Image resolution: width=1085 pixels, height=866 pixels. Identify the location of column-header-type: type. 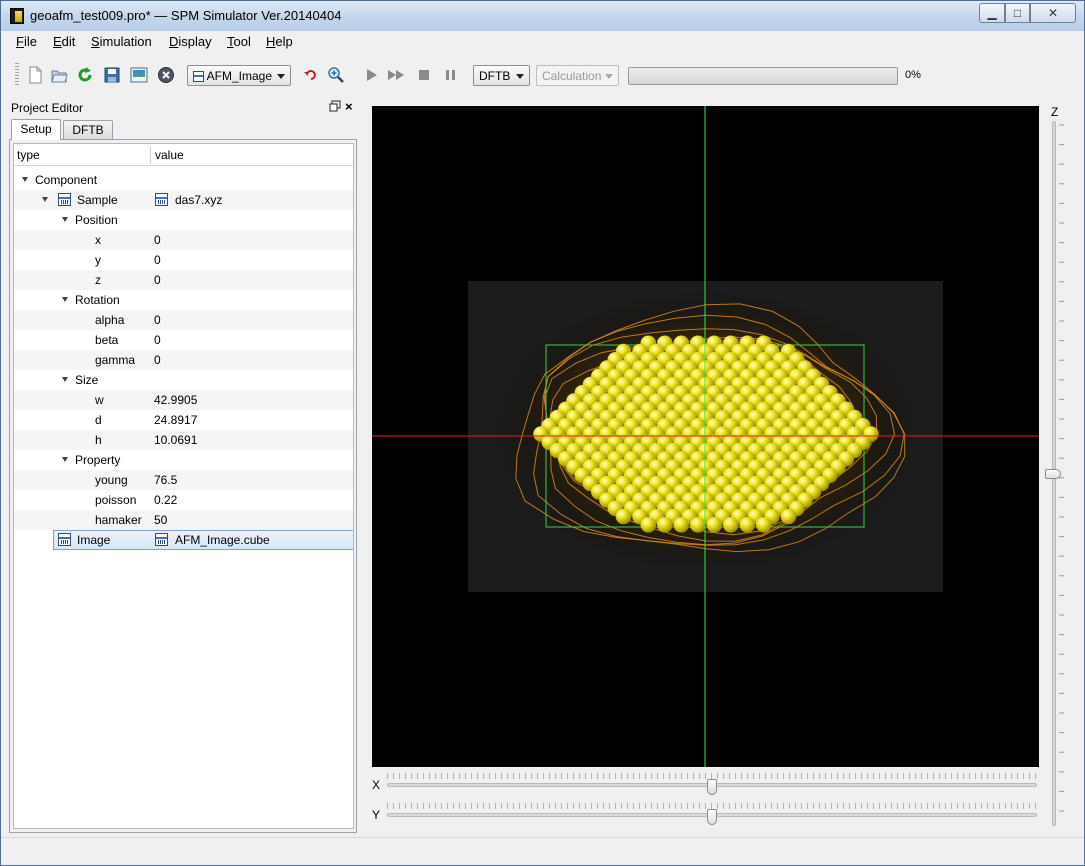
(28, 155).